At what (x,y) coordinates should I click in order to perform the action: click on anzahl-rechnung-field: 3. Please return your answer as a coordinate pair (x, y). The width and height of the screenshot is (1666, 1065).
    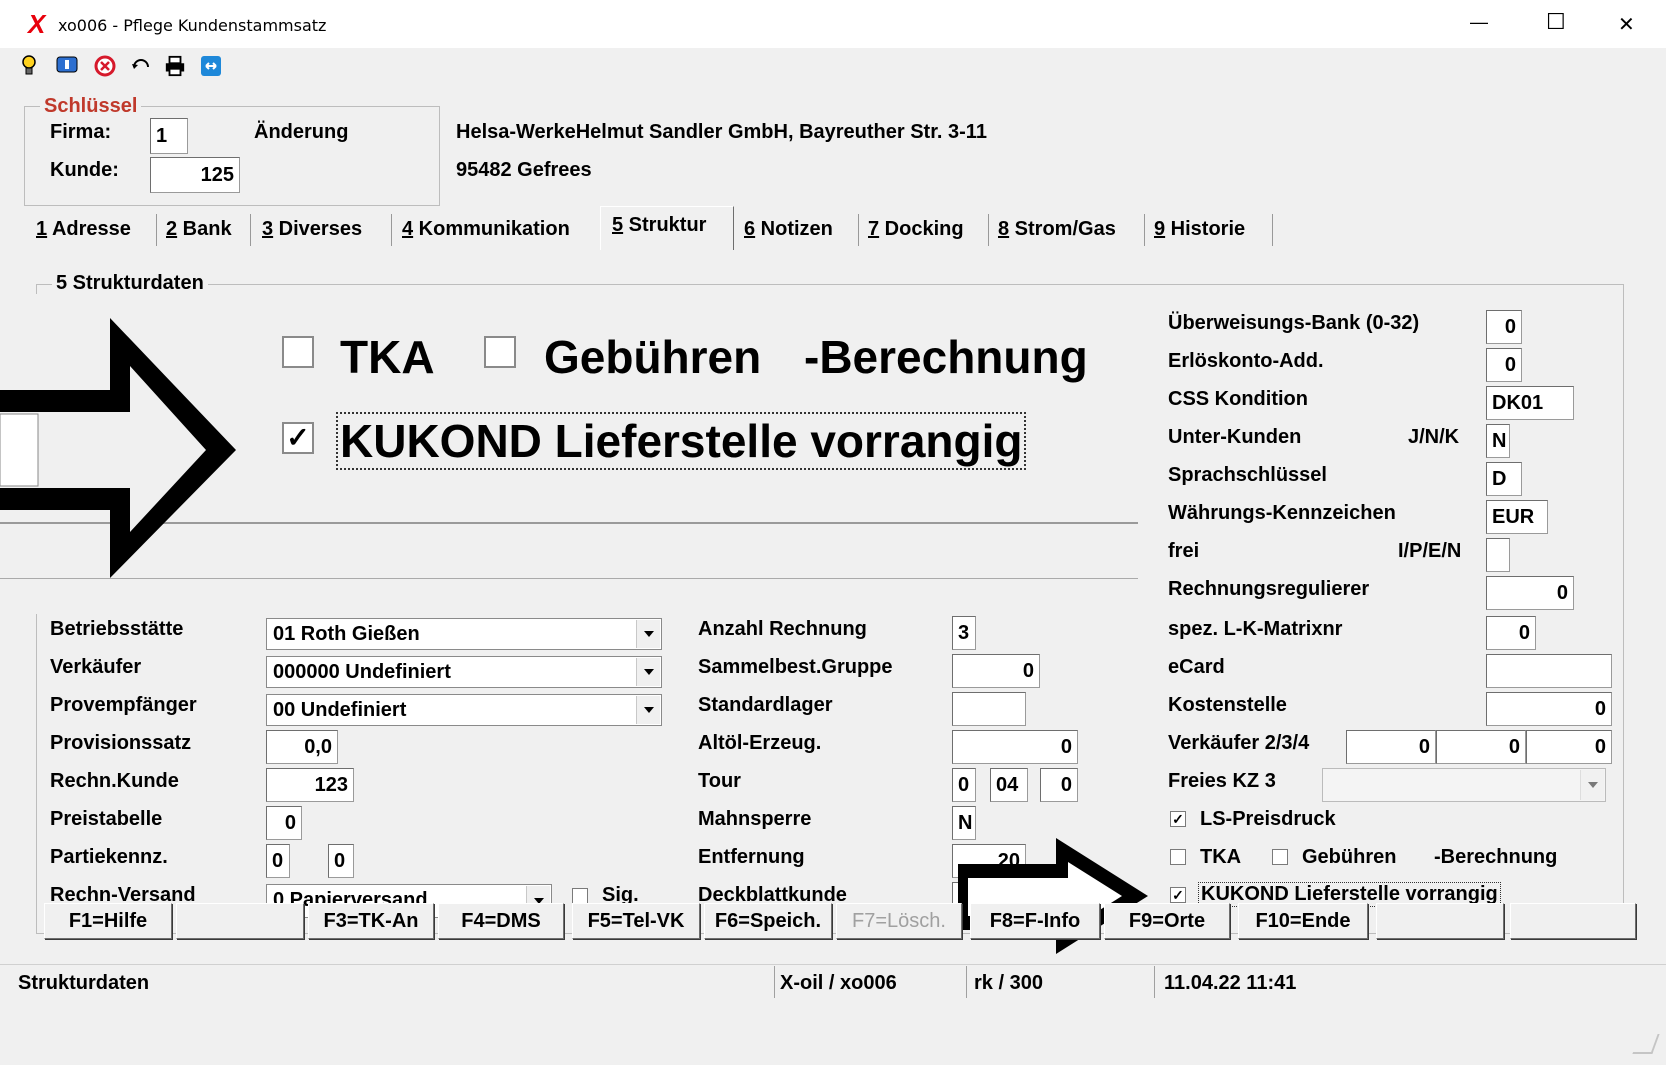
    Looking at the image, I should click on (964, 633).